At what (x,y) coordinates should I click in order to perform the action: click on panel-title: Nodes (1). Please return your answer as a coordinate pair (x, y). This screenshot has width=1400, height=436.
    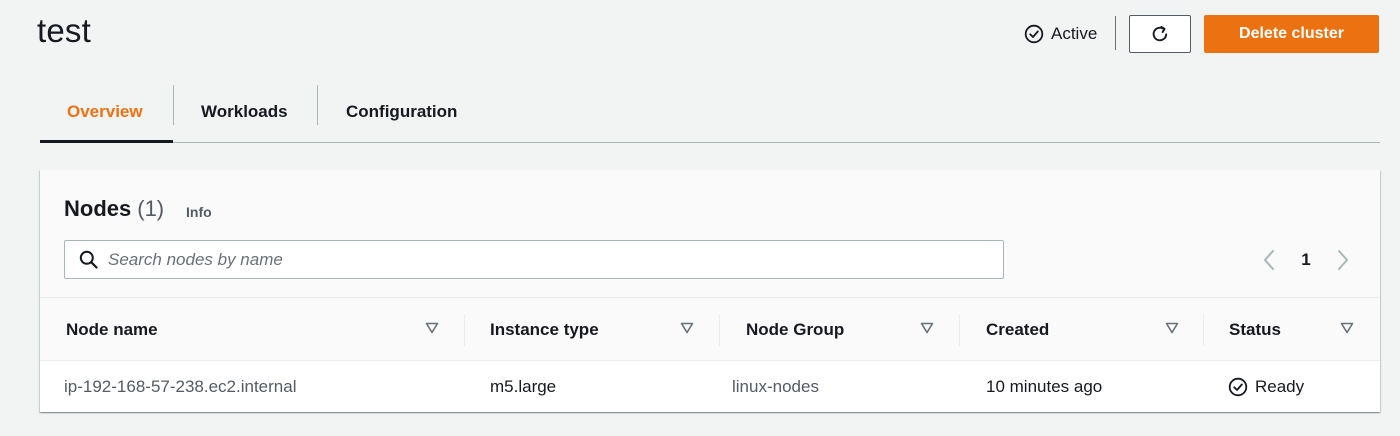
    Looking at the image, I should click on (114, 209).